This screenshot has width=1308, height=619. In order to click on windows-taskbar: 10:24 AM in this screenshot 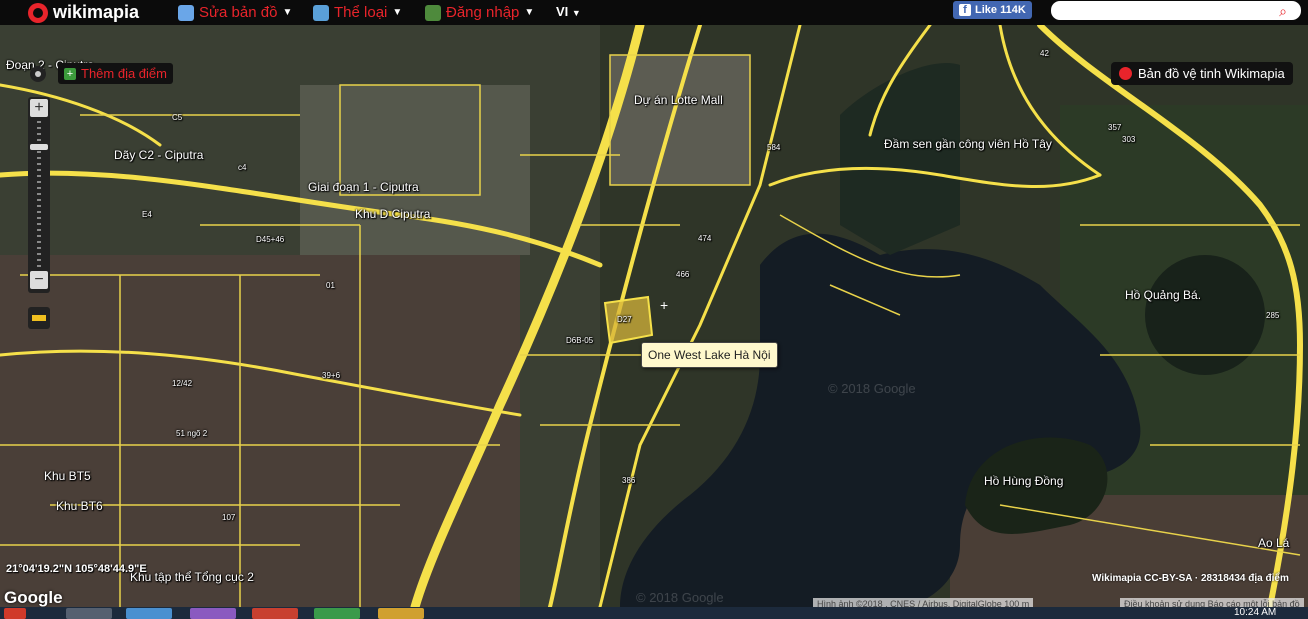, I will do `click(654, 613)`.